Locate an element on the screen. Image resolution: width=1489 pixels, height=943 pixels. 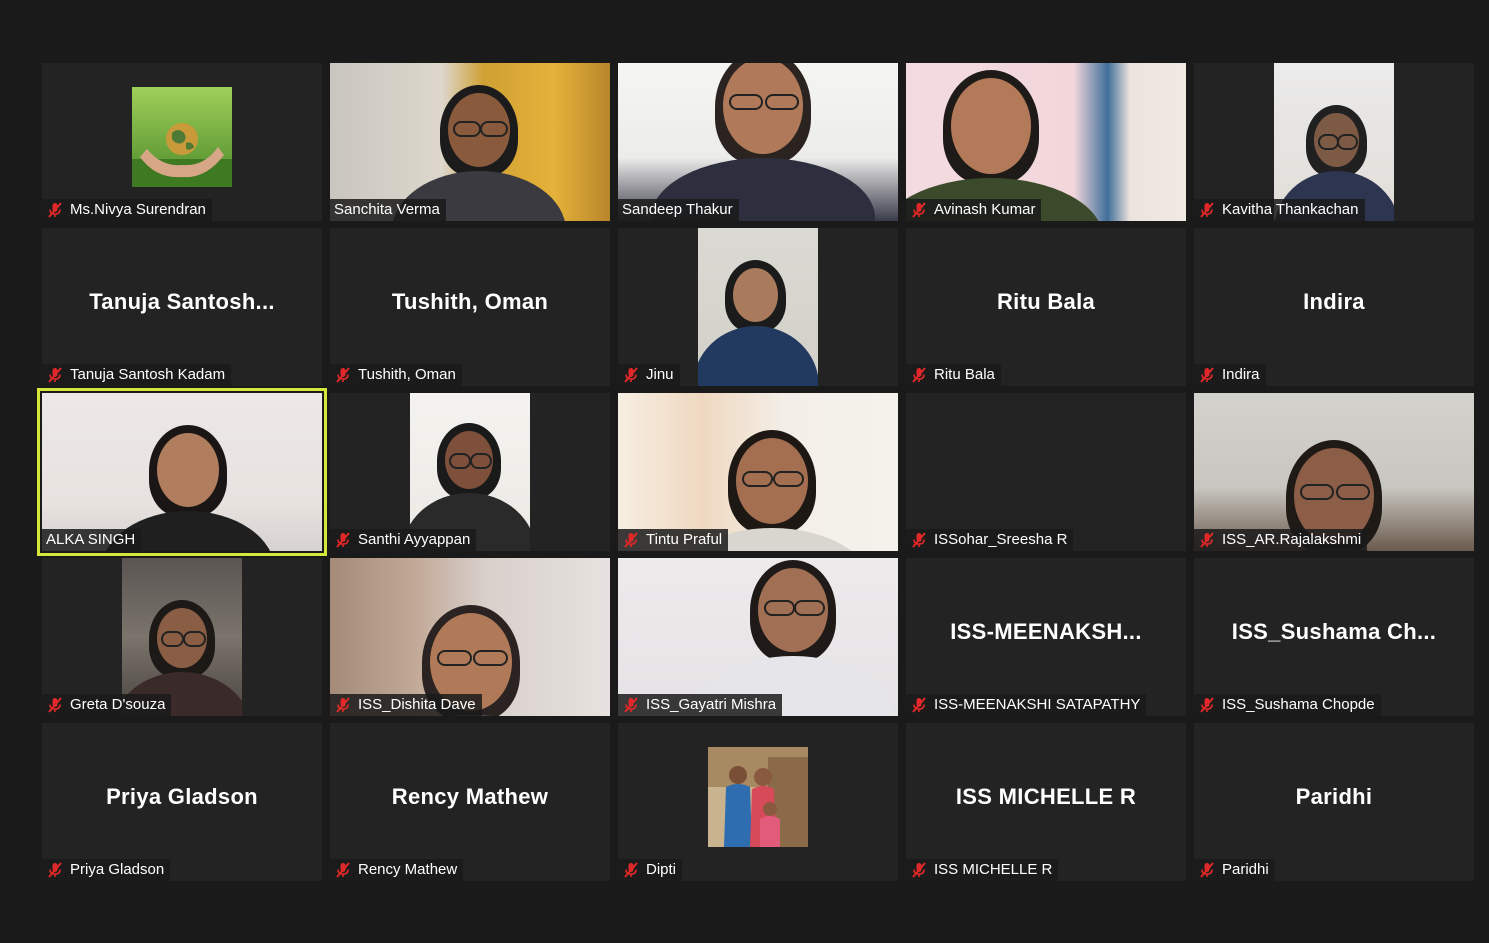
participant-tile: Tanuja Santosh... Tanuja Santosh Kadam is located at coordinates (182, 307).